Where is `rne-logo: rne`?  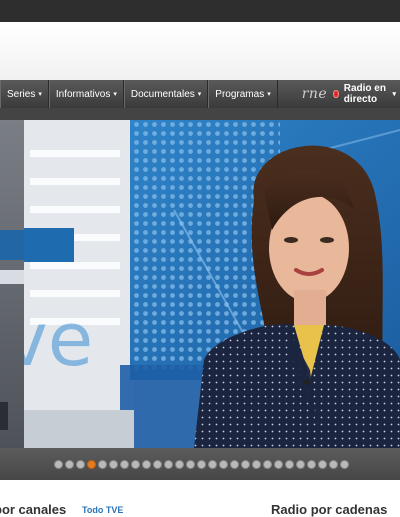
rne-logo: rne is located at coordinates (306, 94).